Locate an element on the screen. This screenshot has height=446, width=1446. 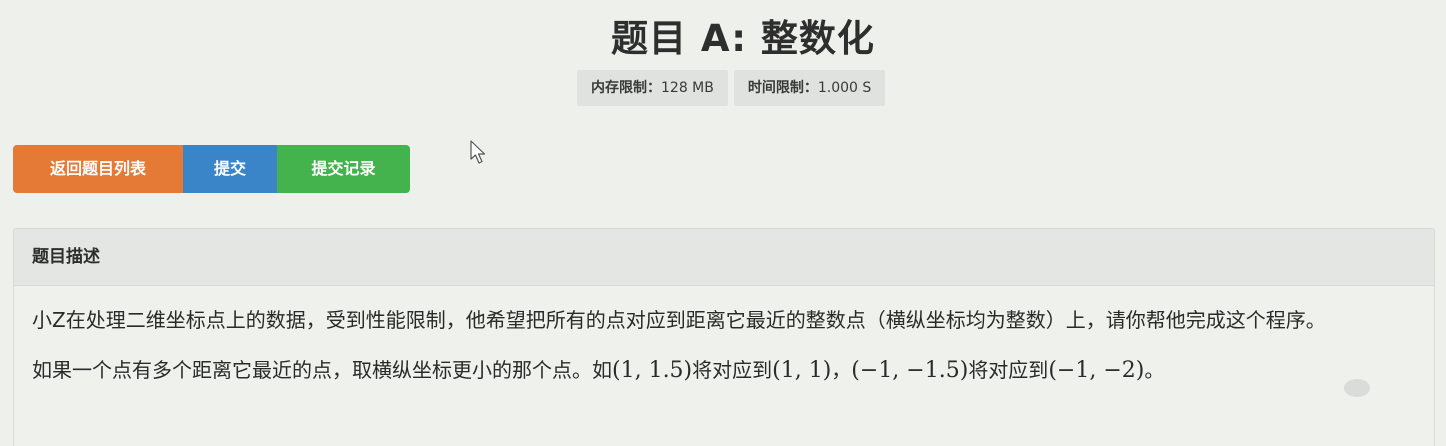
para2-text-2: 将对应到 is located at coordinates (732, 370).